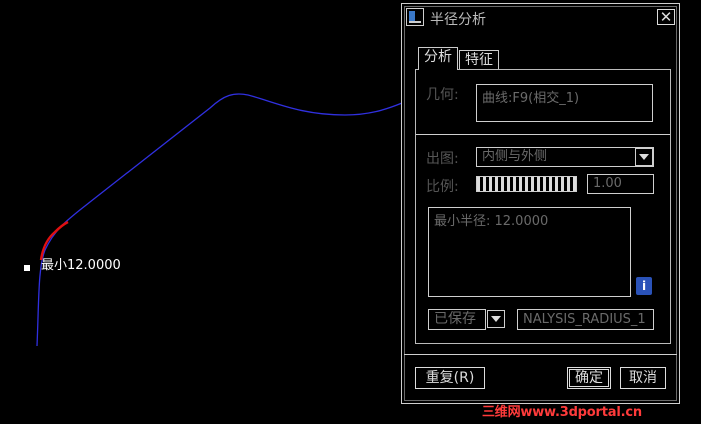  Describe the element at coordinates (585, 319) in the screenshot. I see `analysis-name-field: NALYSIS_RADIUS_1` at that location.